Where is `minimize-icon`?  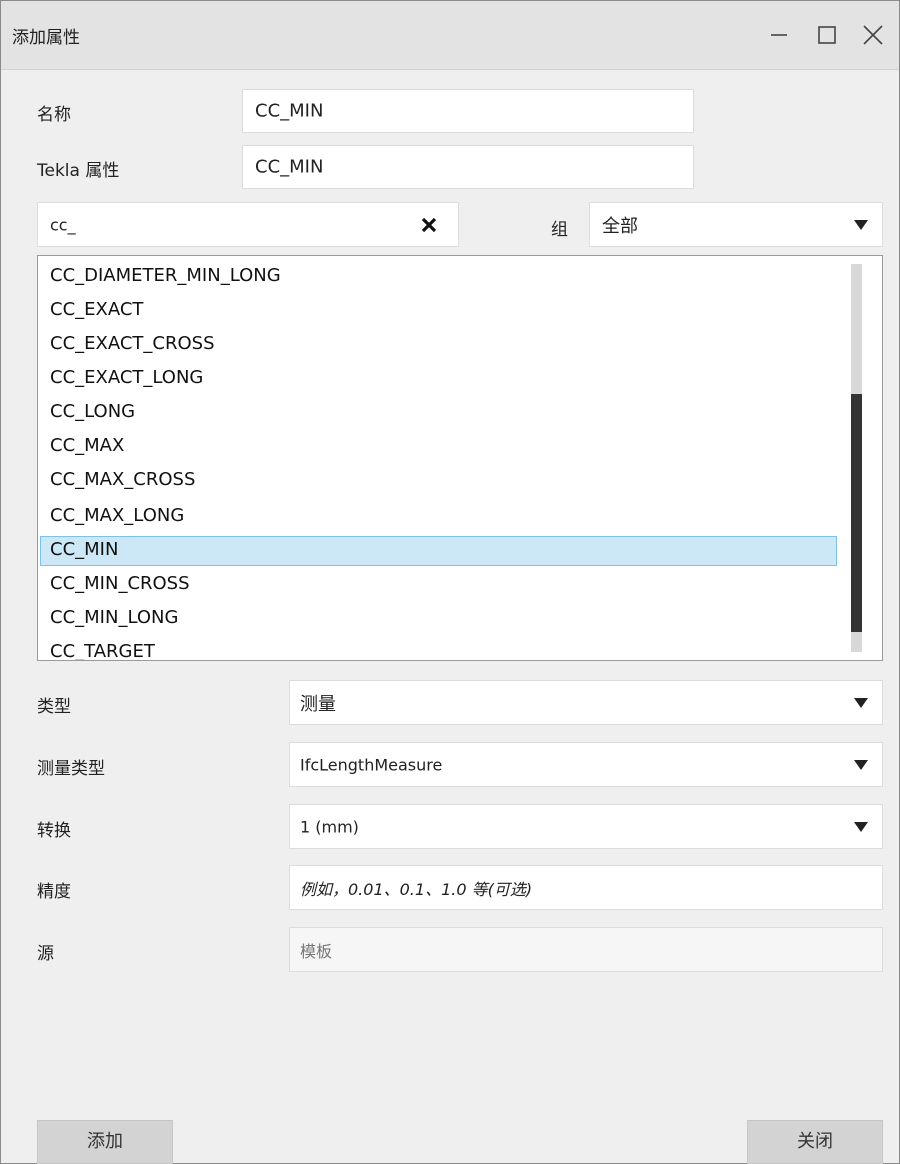
minimize-icon is located at coordinates (779, 35).